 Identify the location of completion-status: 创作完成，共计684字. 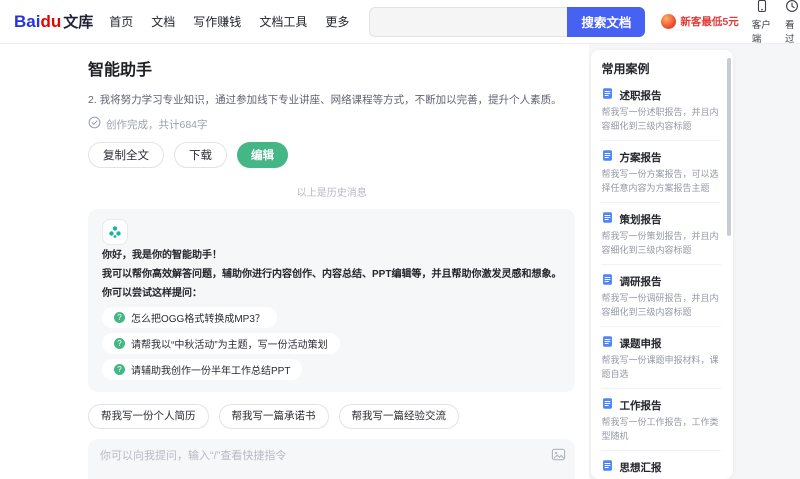
(331, 124).